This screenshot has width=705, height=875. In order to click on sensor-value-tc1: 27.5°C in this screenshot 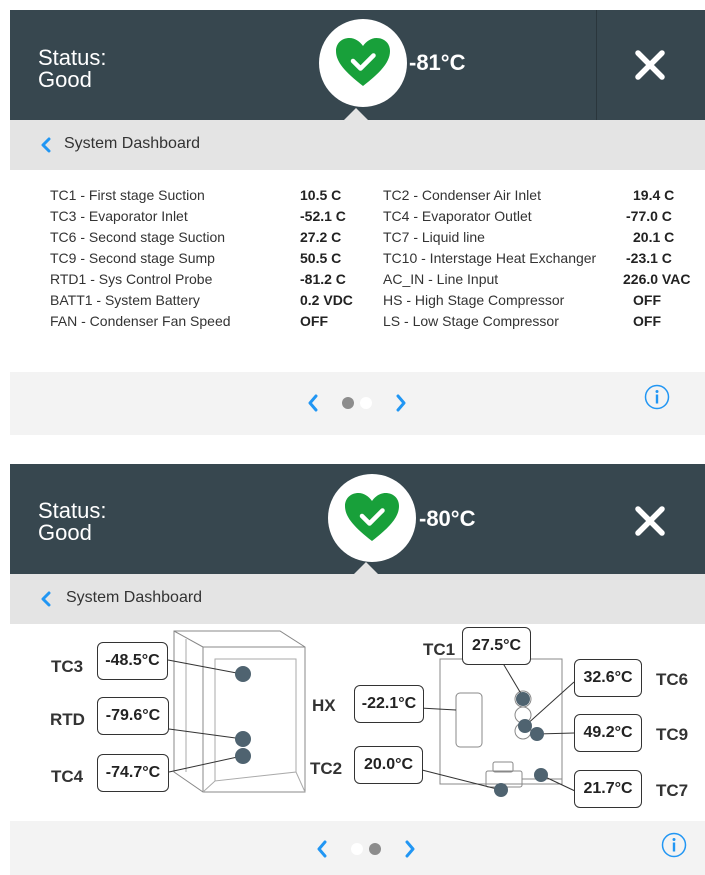, I will do `click(496, 646)`.